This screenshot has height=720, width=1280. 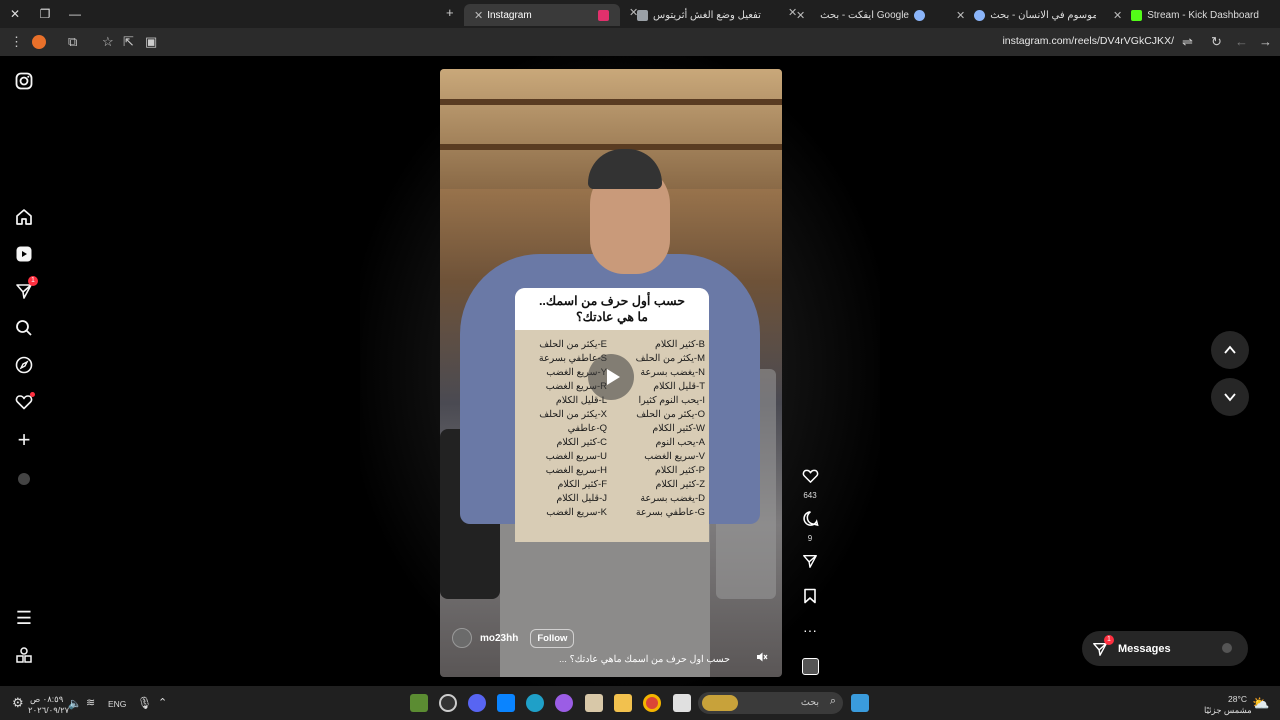 What do you see at coordinates (1265, 42) in the screenshot?
I see `back-icon: →` at bounding box center [1265, 42].